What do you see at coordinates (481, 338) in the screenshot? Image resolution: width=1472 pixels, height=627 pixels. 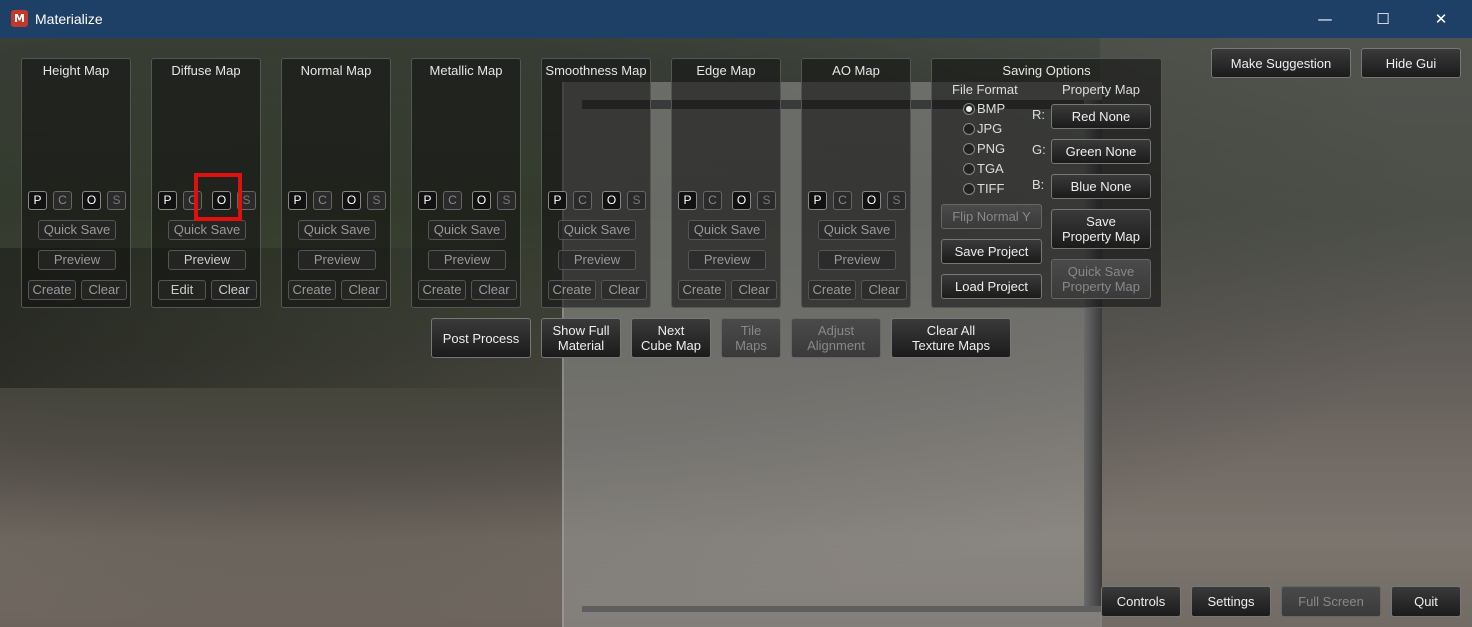 I see `post-process-button: Post Process` at bounding box center [481, 338].